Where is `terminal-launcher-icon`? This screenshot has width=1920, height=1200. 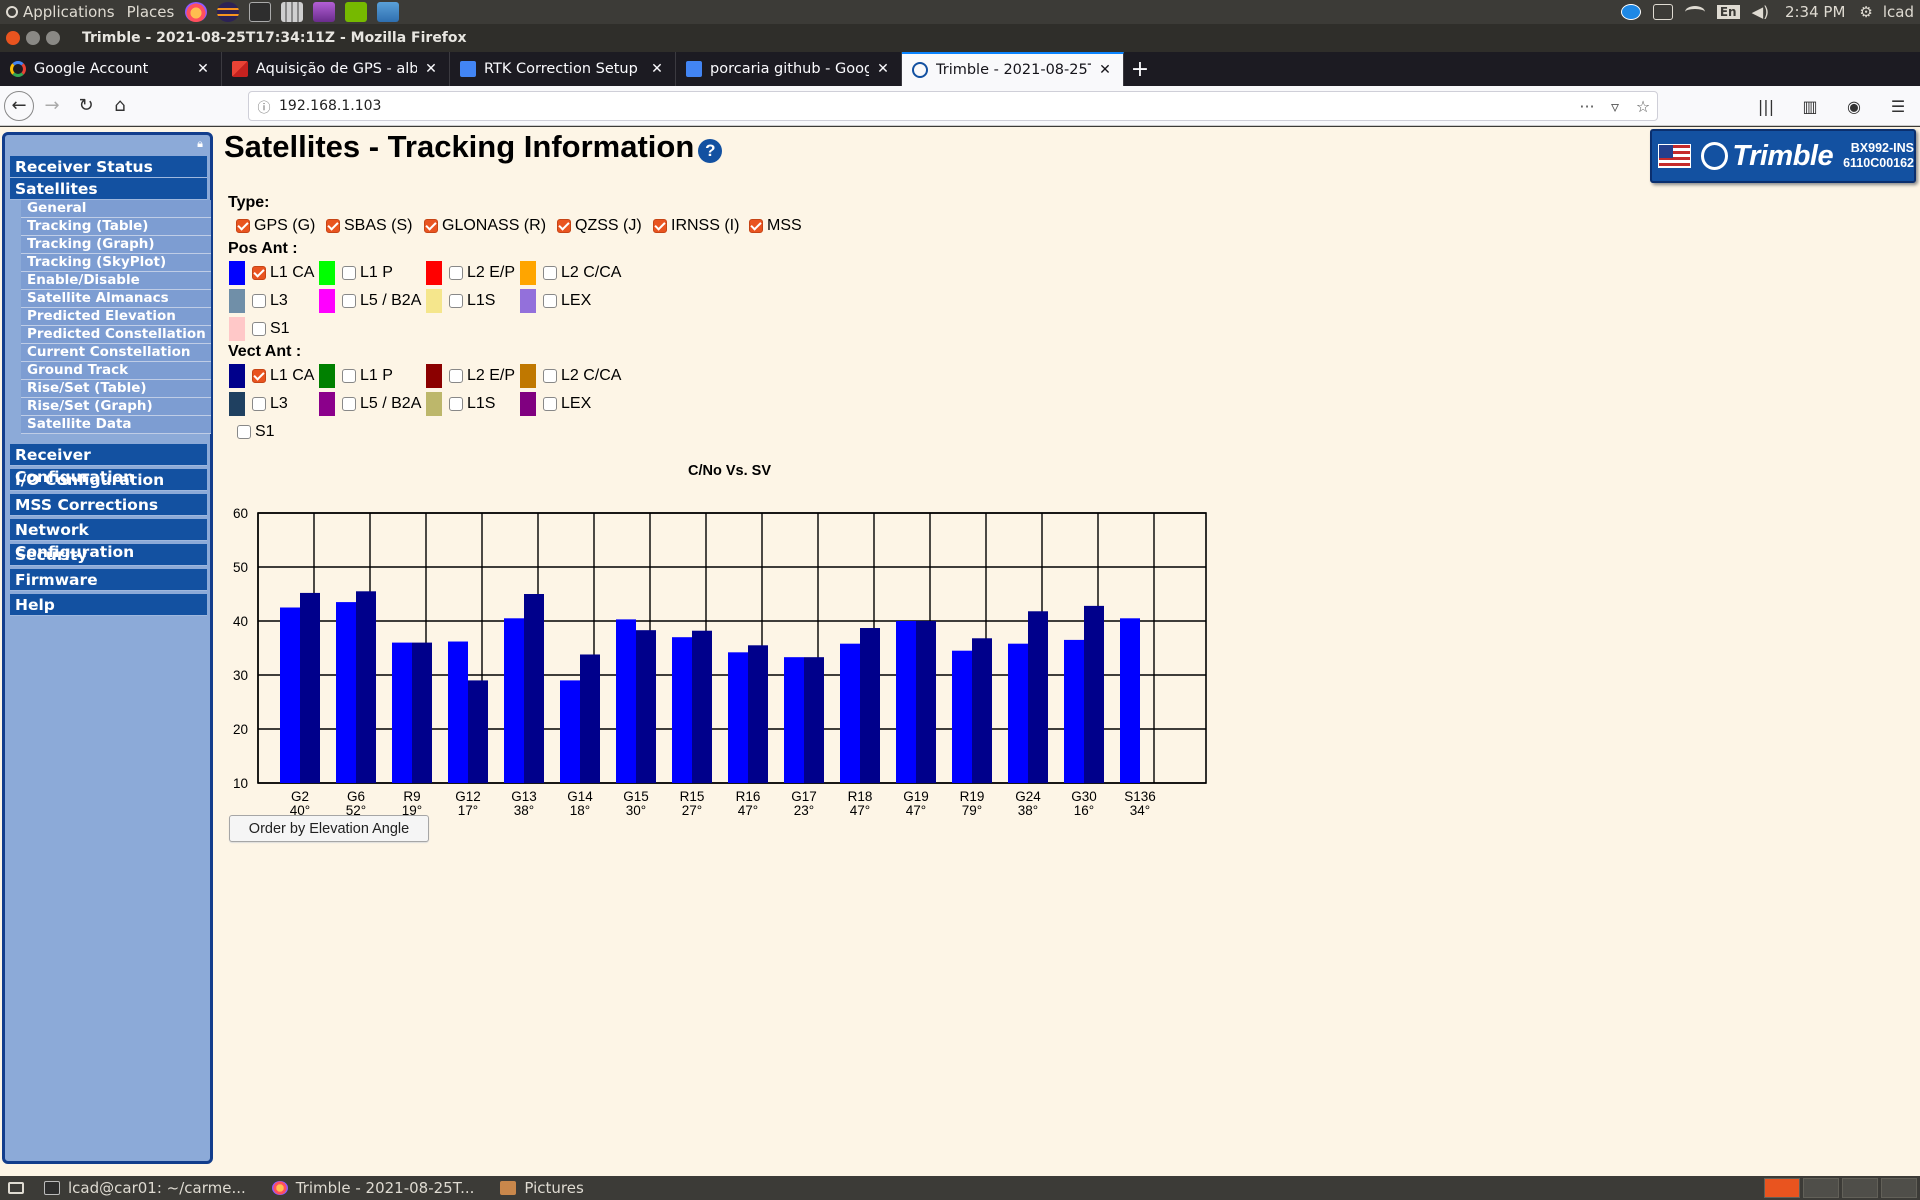 terminal-launcher-icon is located at coordinates (260, 12).